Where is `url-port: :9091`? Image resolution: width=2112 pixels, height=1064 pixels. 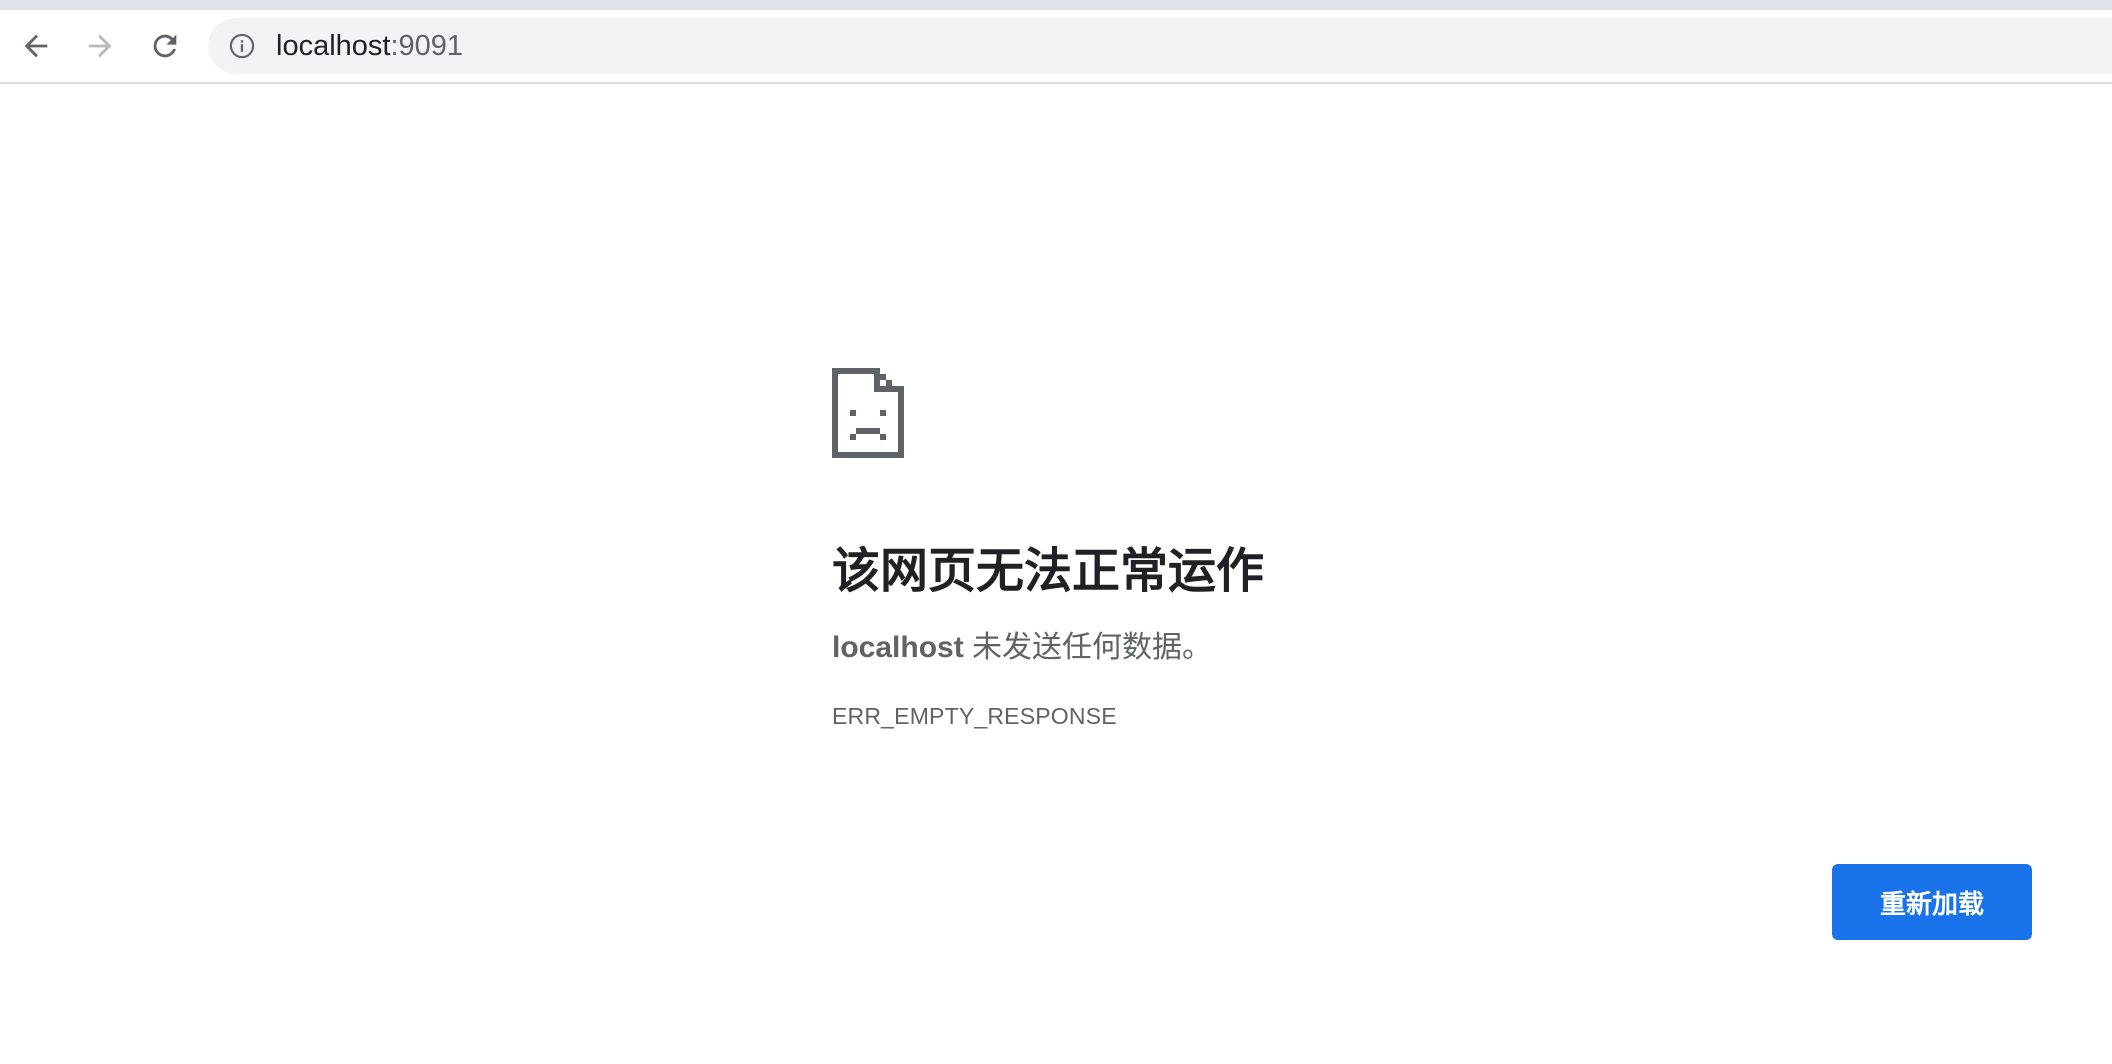
url-port: :9091 is located at coordinates (427, 46).